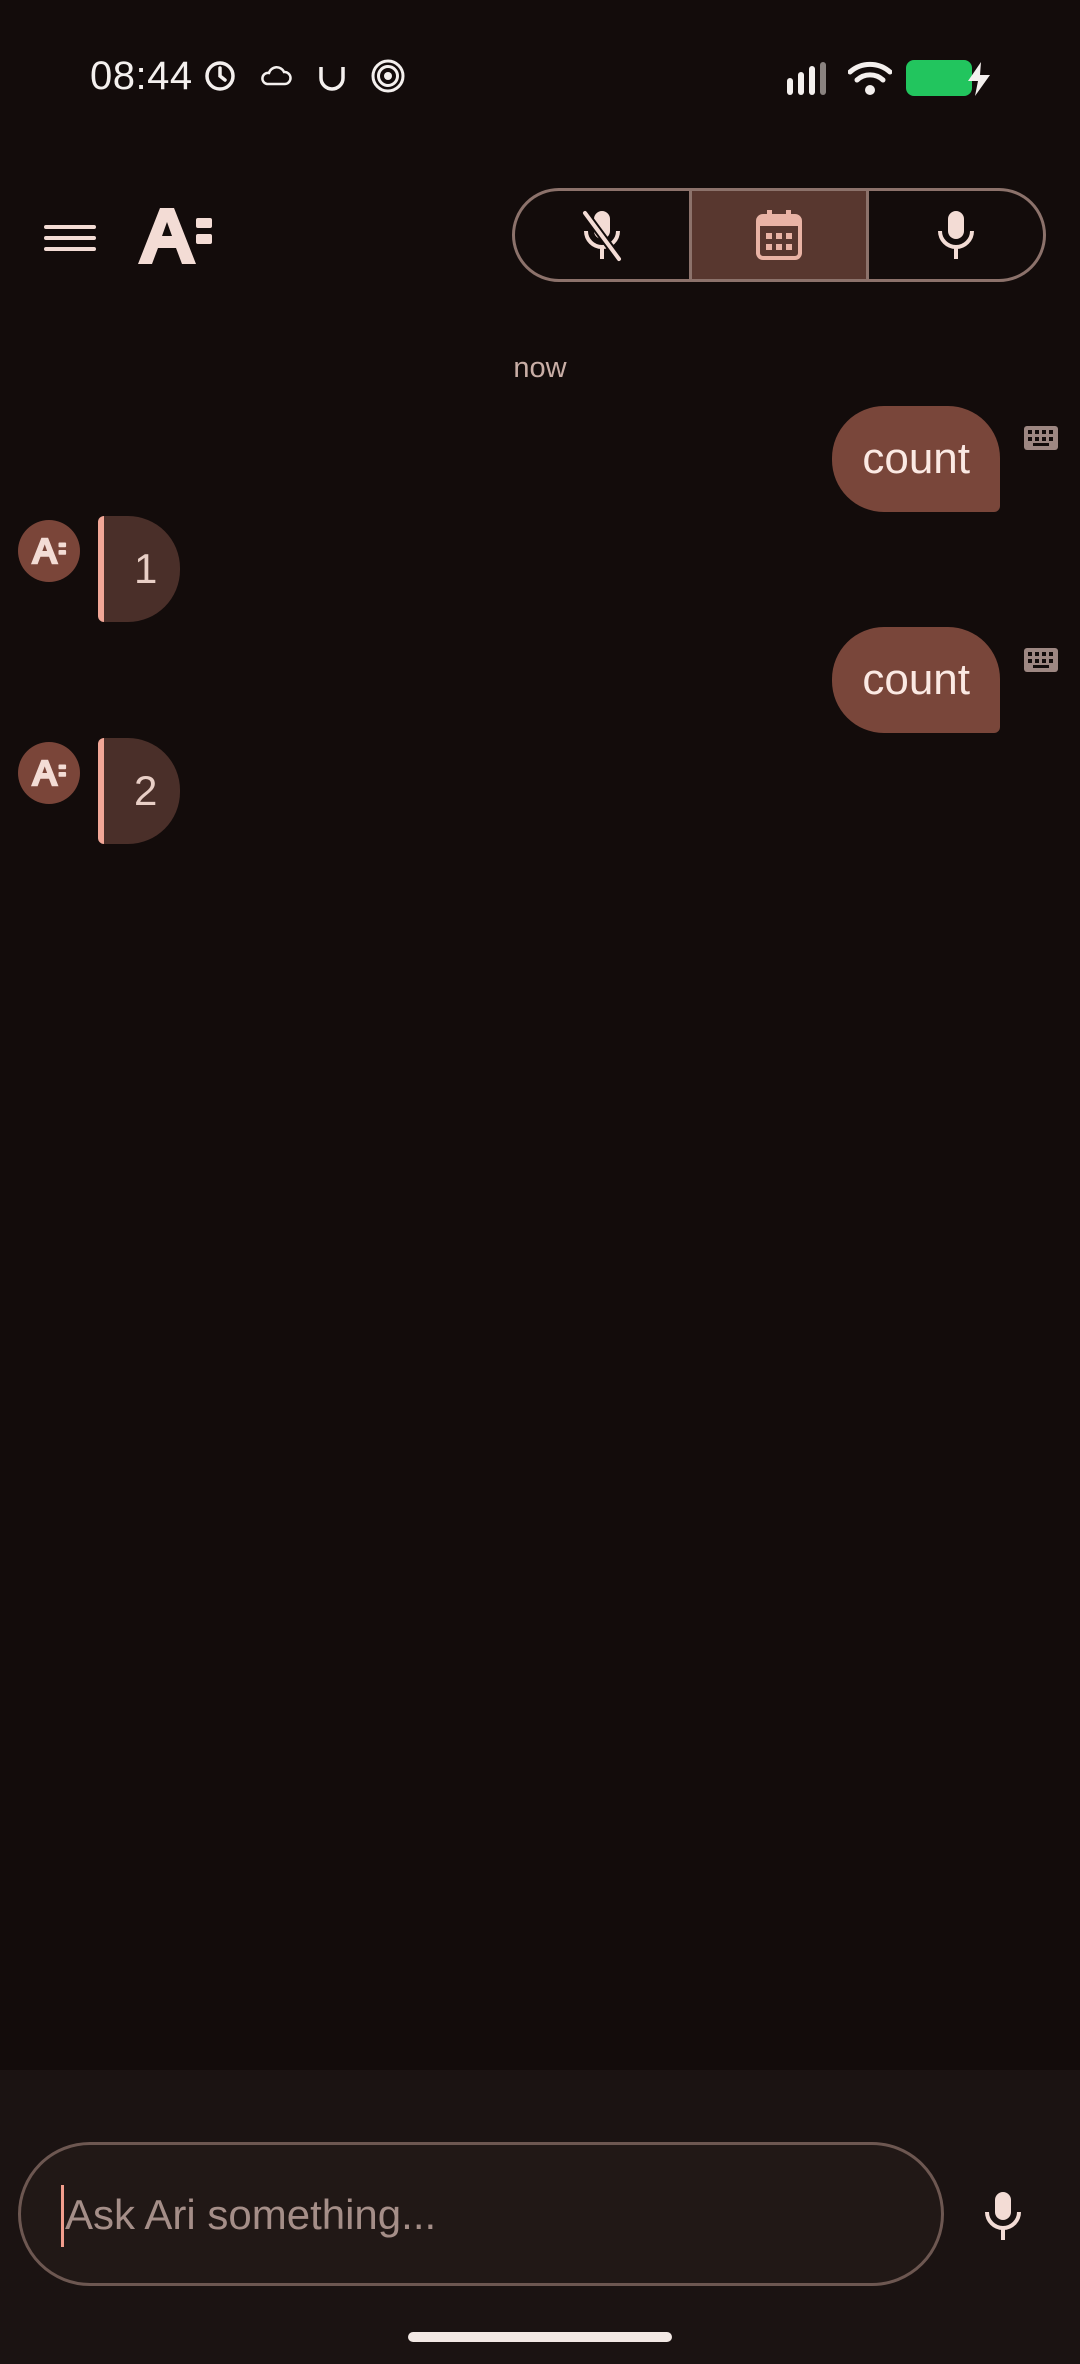 The image size is (1080, 2364). Describe the element at coordinates (146, 568) in the screenshot. I see `message-text: 1` at that location.